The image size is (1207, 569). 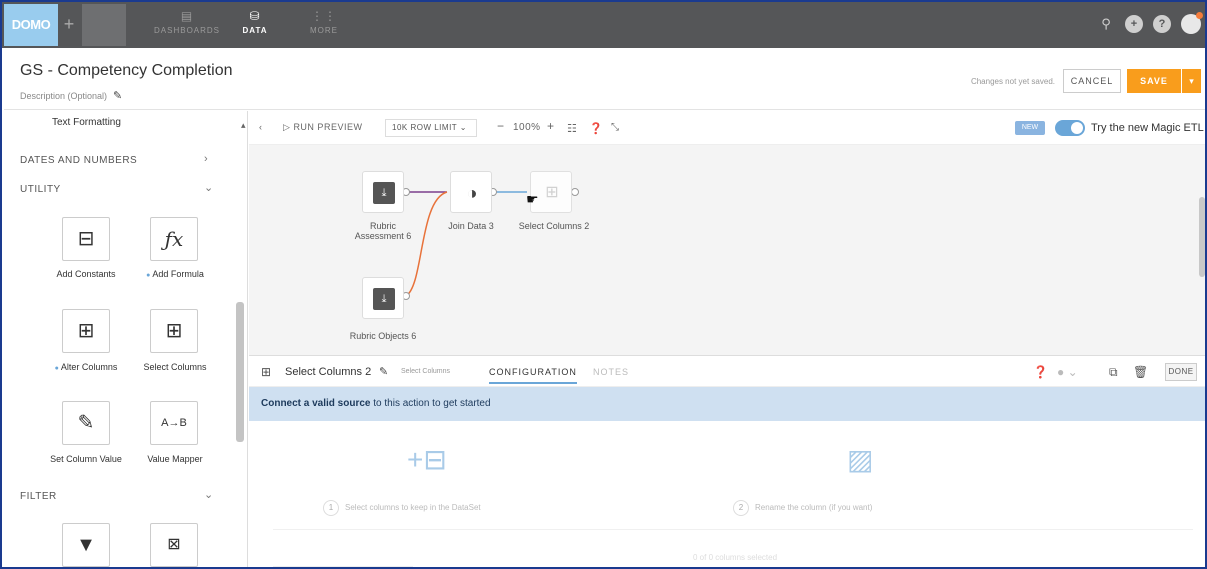 I want to click on tile-label-add-formula: ● Add Formula, so click(x=175, y=274).